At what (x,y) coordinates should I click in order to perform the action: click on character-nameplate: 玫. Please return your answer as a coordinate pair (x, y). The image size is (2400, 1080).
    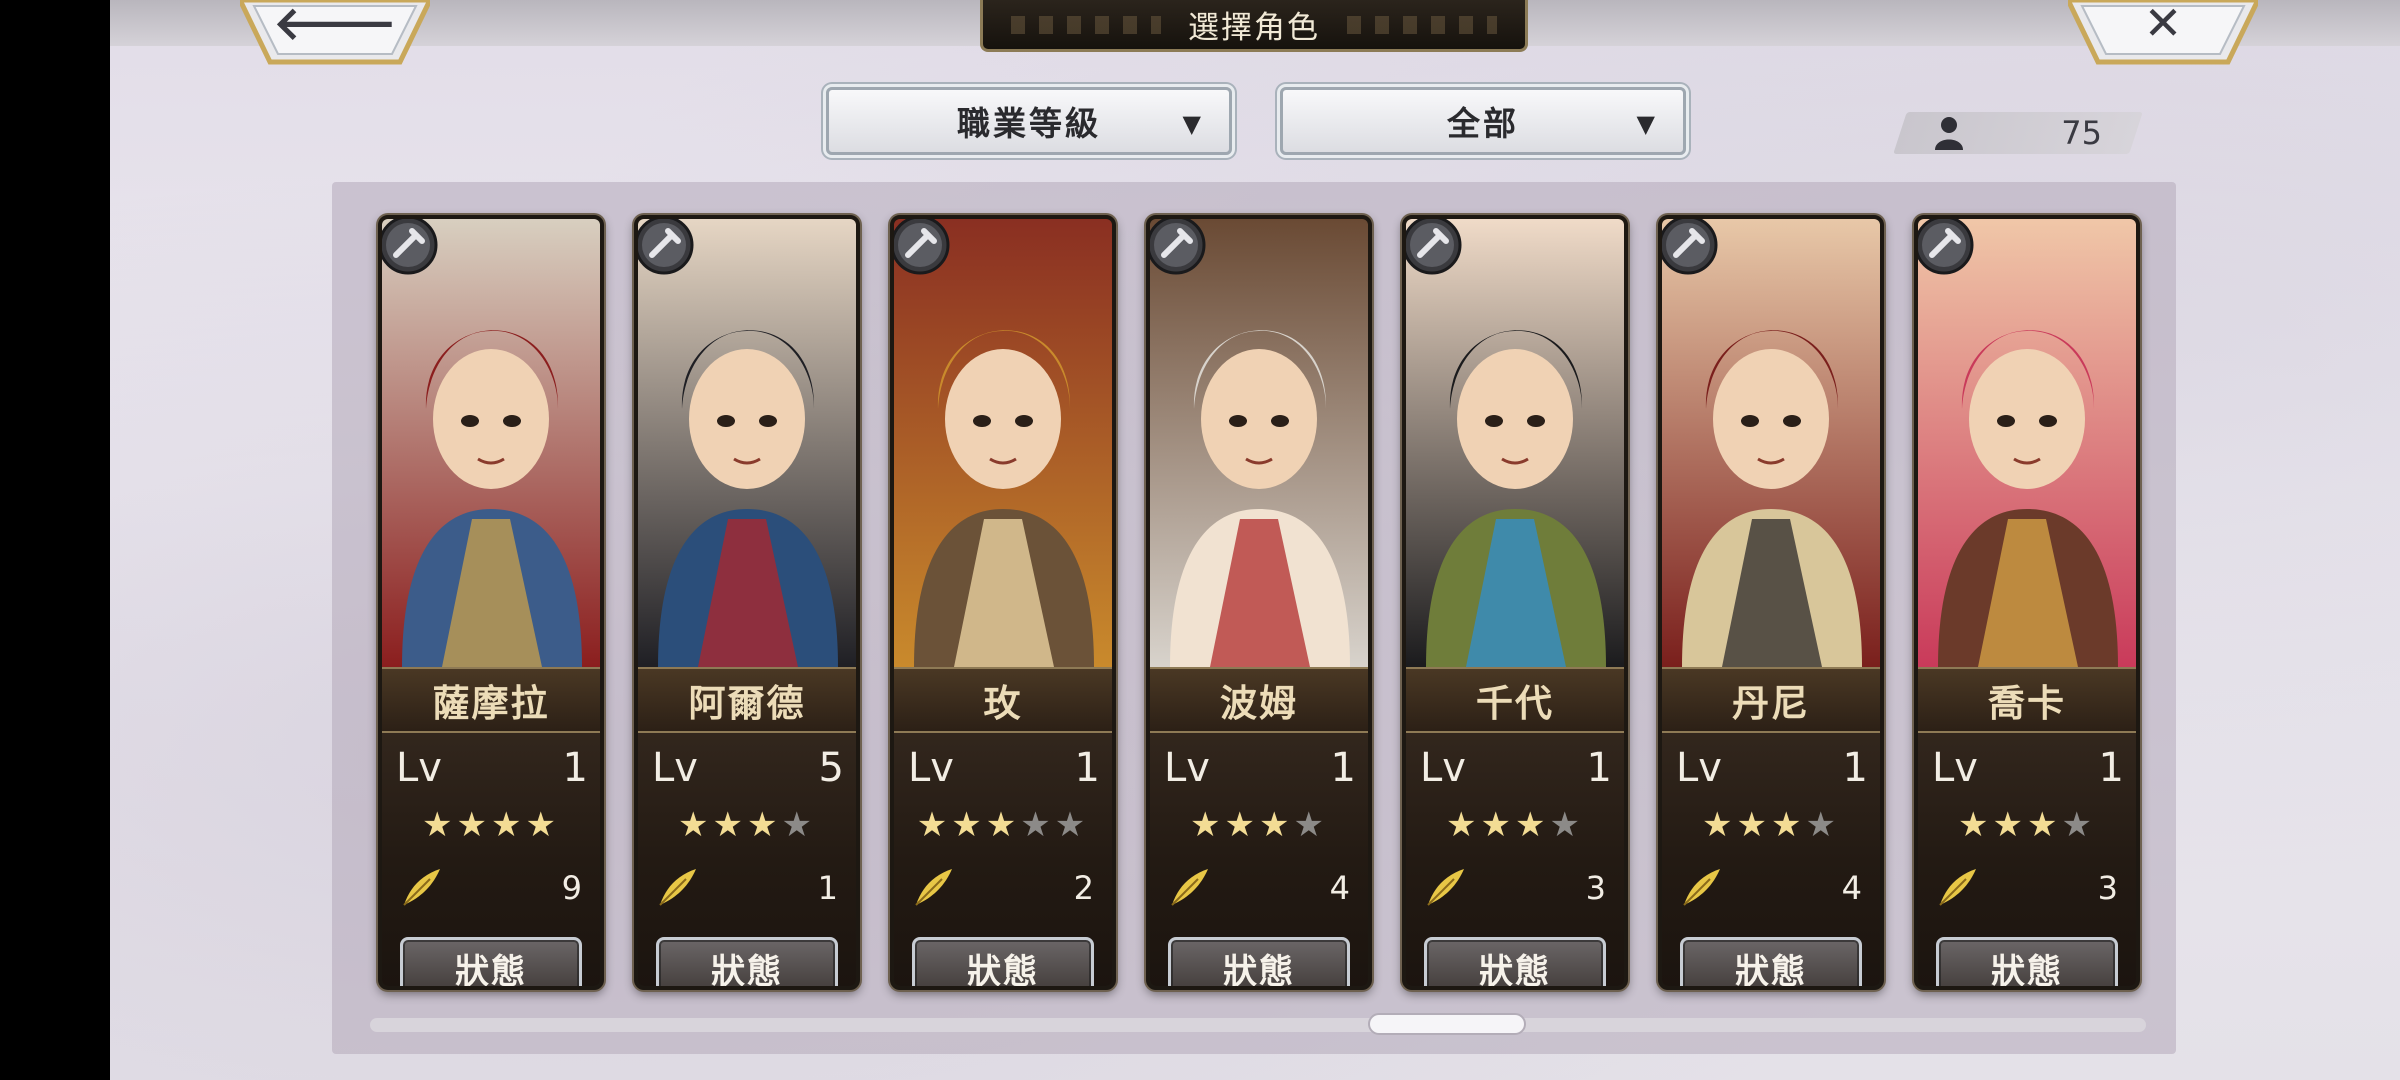
    Looking at the image, I should click on (1003, 700).